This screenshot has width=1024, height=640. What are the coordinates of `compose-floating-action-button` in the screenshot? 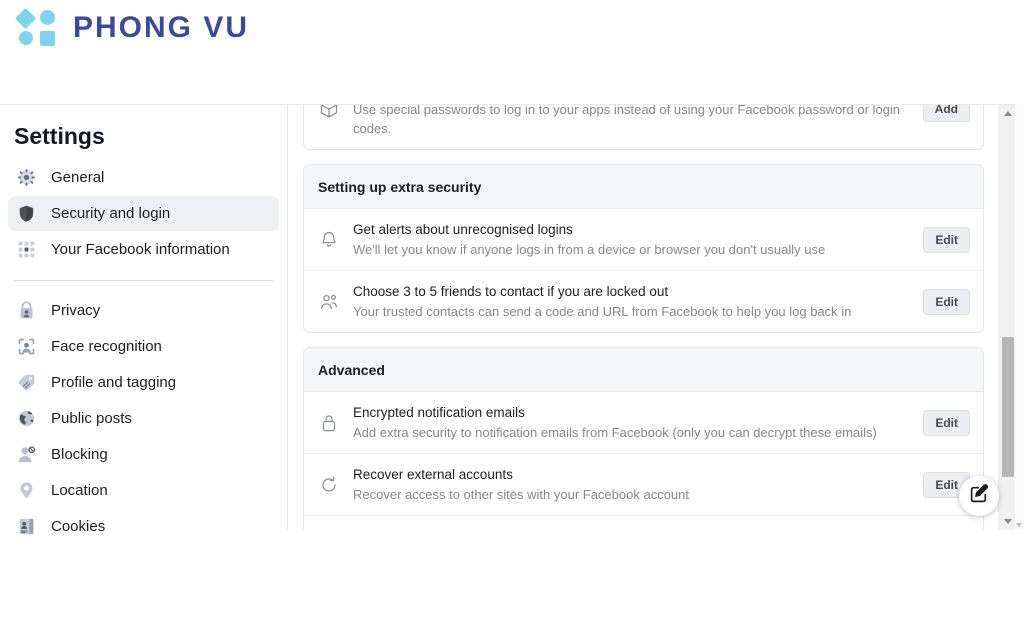 It's located at (979, 496).